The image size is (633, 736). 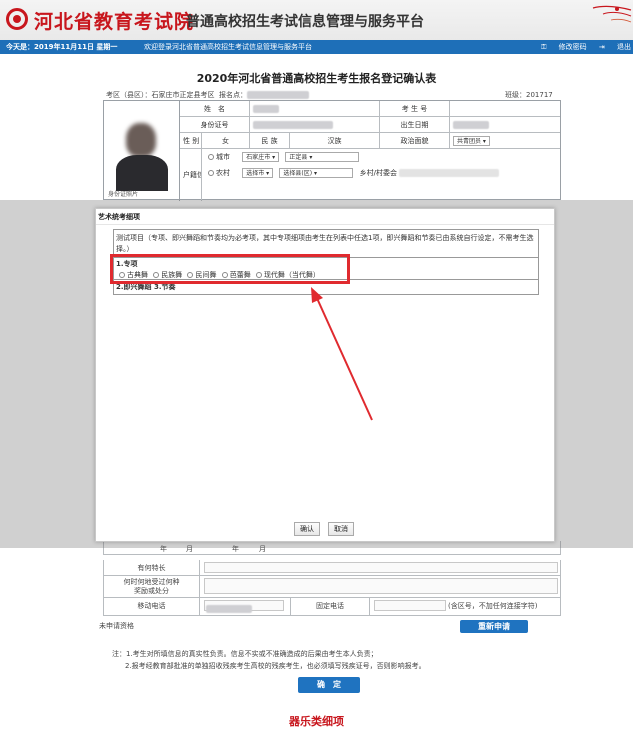 I want to click on row-status: 未申请资格 重新申请, so click(x=330, y=626).